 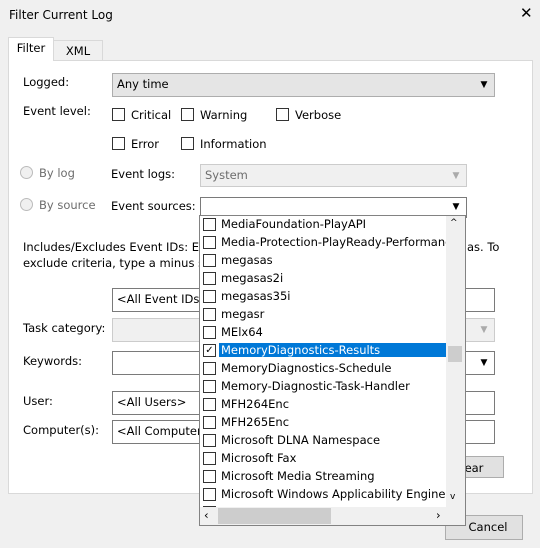 What do you see at coordinates (315, 386) in the screenshot?
I see `list-item-label: Memory-Diagnostic-Task-Handler` at bounding box center [315, 386].